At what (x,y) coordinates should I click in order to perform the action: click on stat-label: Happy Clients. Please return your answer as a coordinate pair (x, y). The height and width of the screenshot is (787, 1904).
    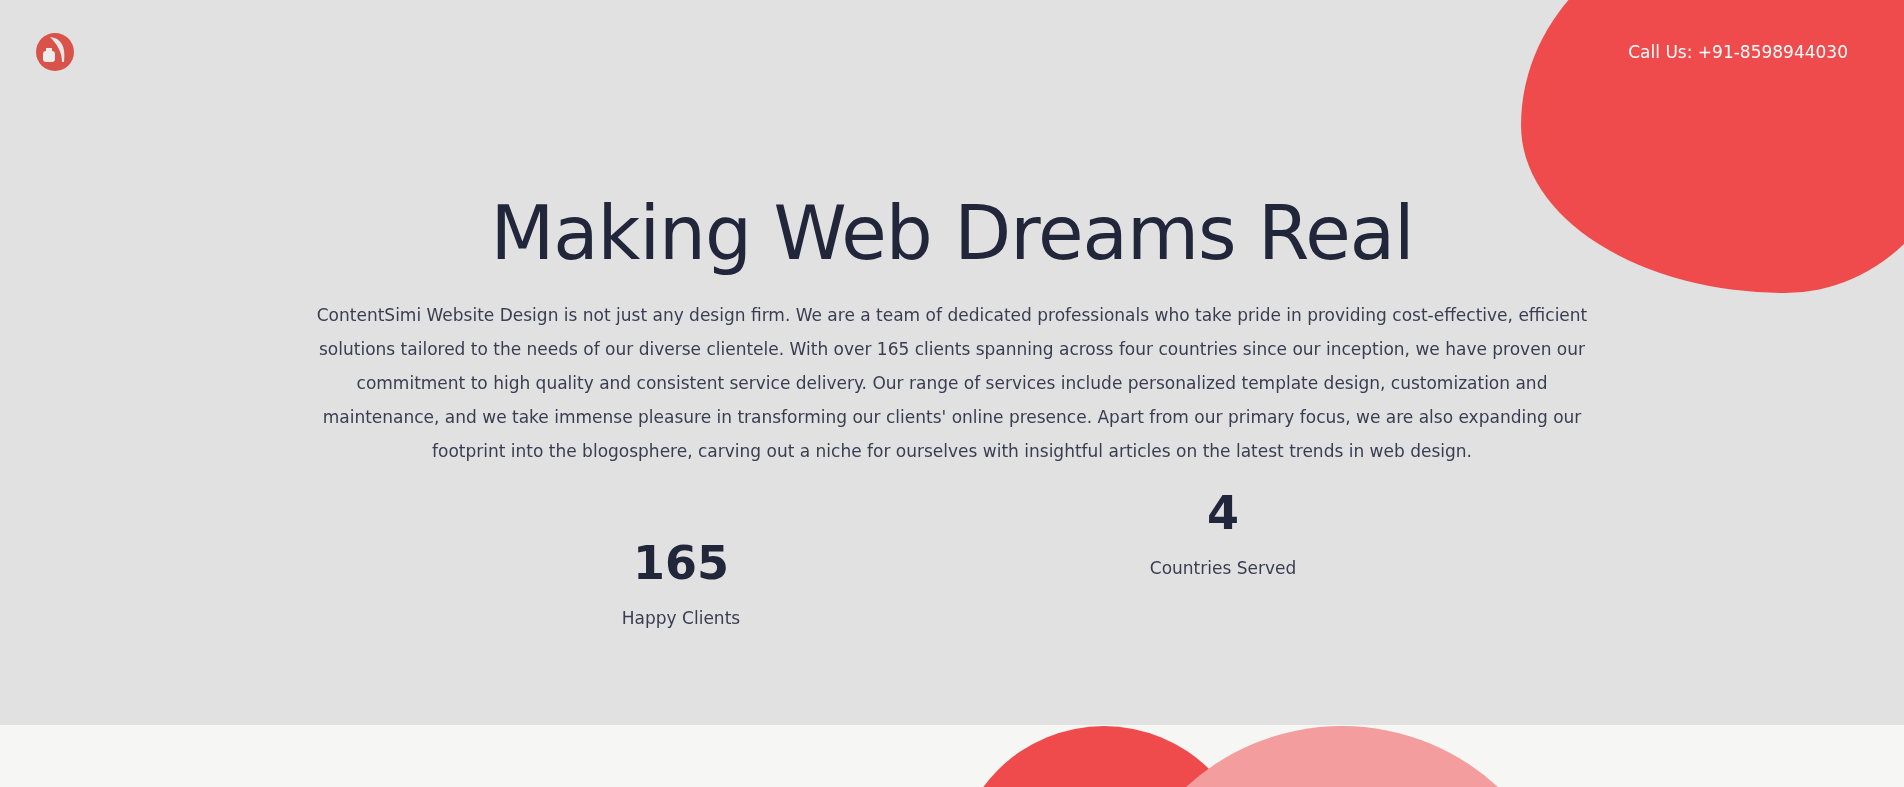
    Looking at the image, I should click on (681, 618).